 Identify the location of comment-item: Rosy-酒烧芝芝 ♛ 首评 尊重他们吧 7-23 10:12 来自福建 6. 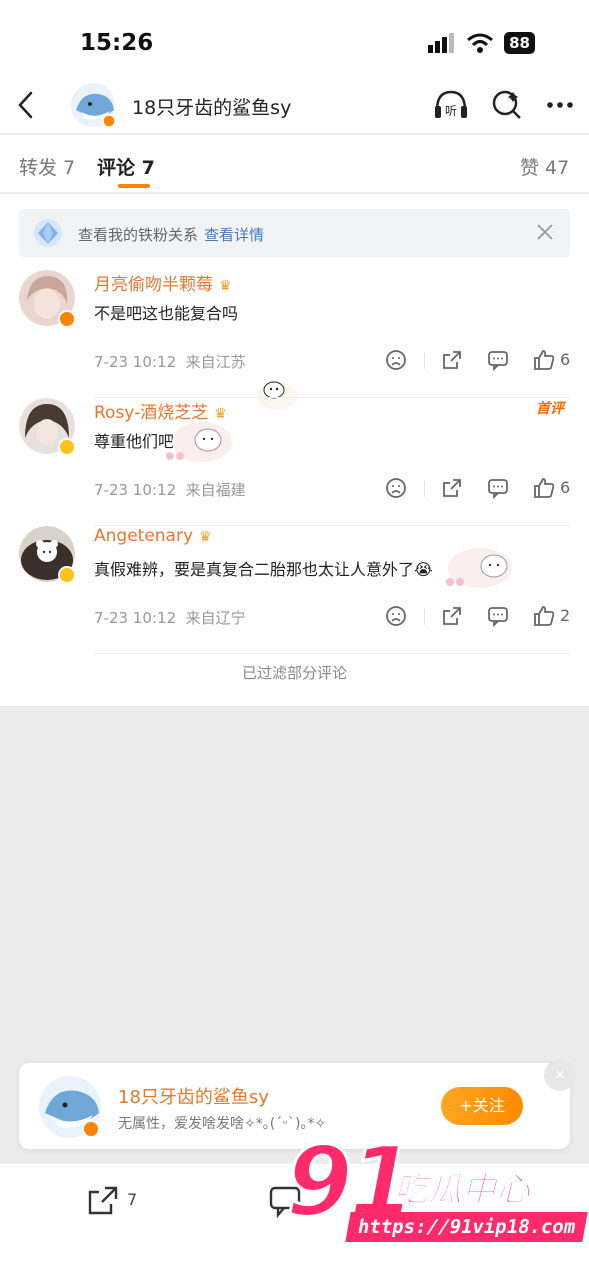
(294, 462).